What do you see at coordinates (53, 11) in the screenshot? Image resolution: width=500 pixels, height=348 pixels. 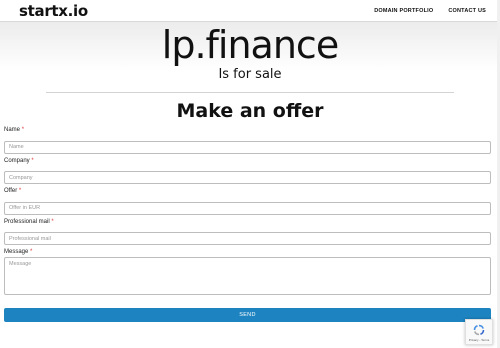 I see `site-logo: startx.io` at bounding box center [53, 11].